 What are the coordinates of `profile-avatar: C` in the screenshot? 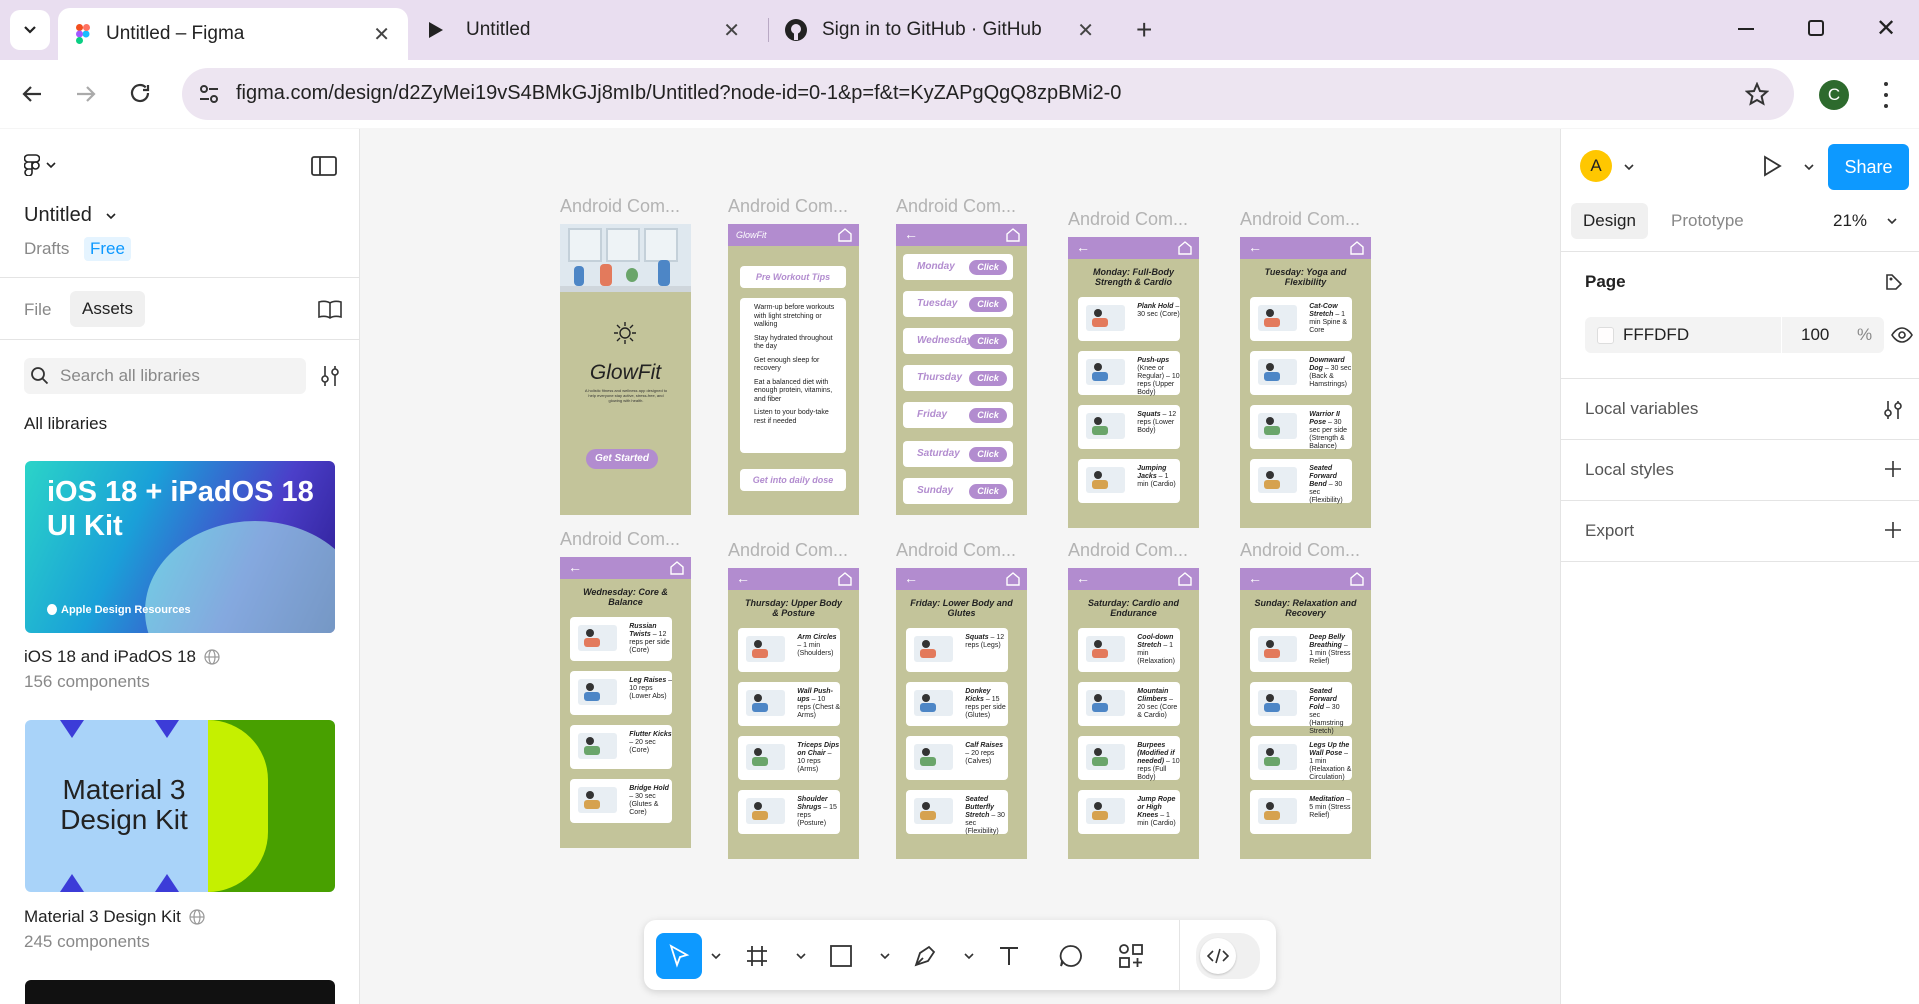 It's located at (1834, 95).